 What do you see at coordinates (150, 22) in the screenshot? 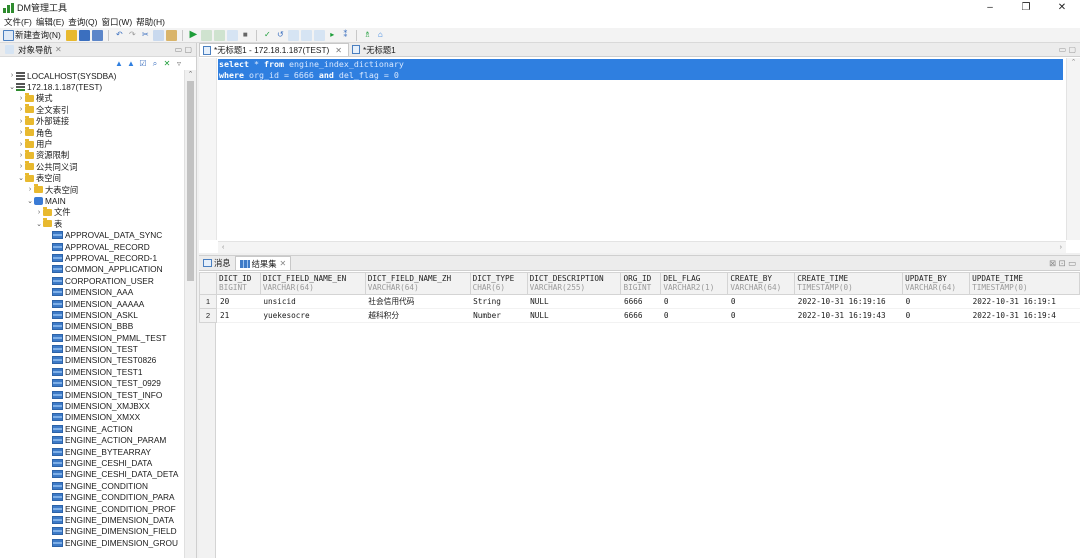
I see `menu-help: 帮助(H)` at bounding box center [150, 22].